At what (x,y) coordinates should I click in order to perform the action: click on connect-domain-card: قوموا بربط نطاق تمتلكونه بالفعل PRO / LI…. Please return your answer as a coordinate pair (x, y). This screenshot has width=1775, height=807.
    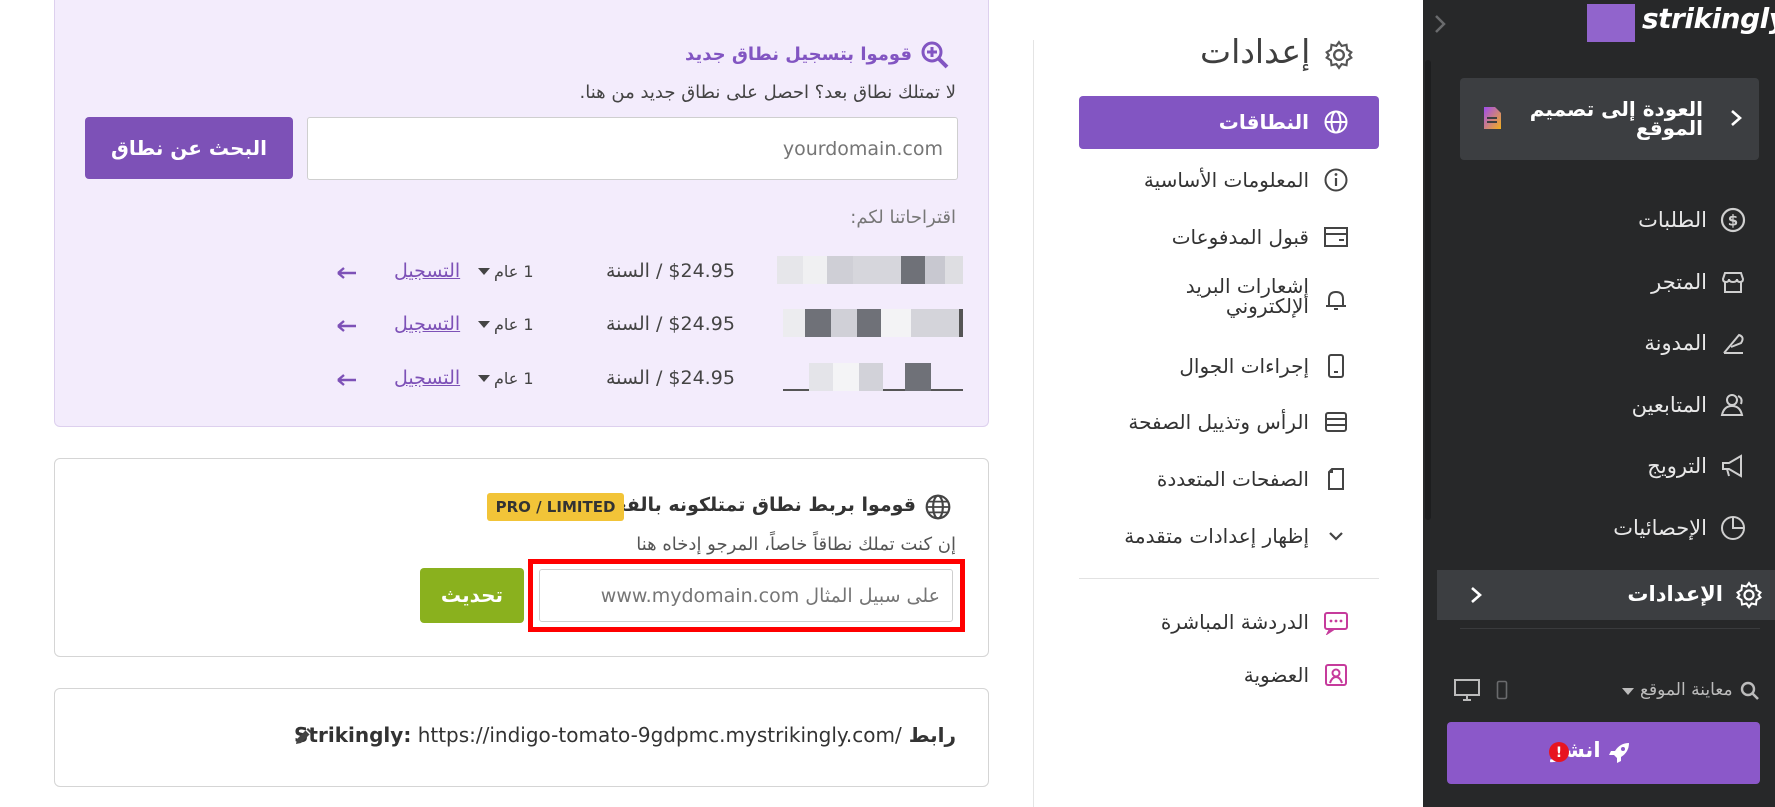
    Looking at the image, I should click on (521, 557).